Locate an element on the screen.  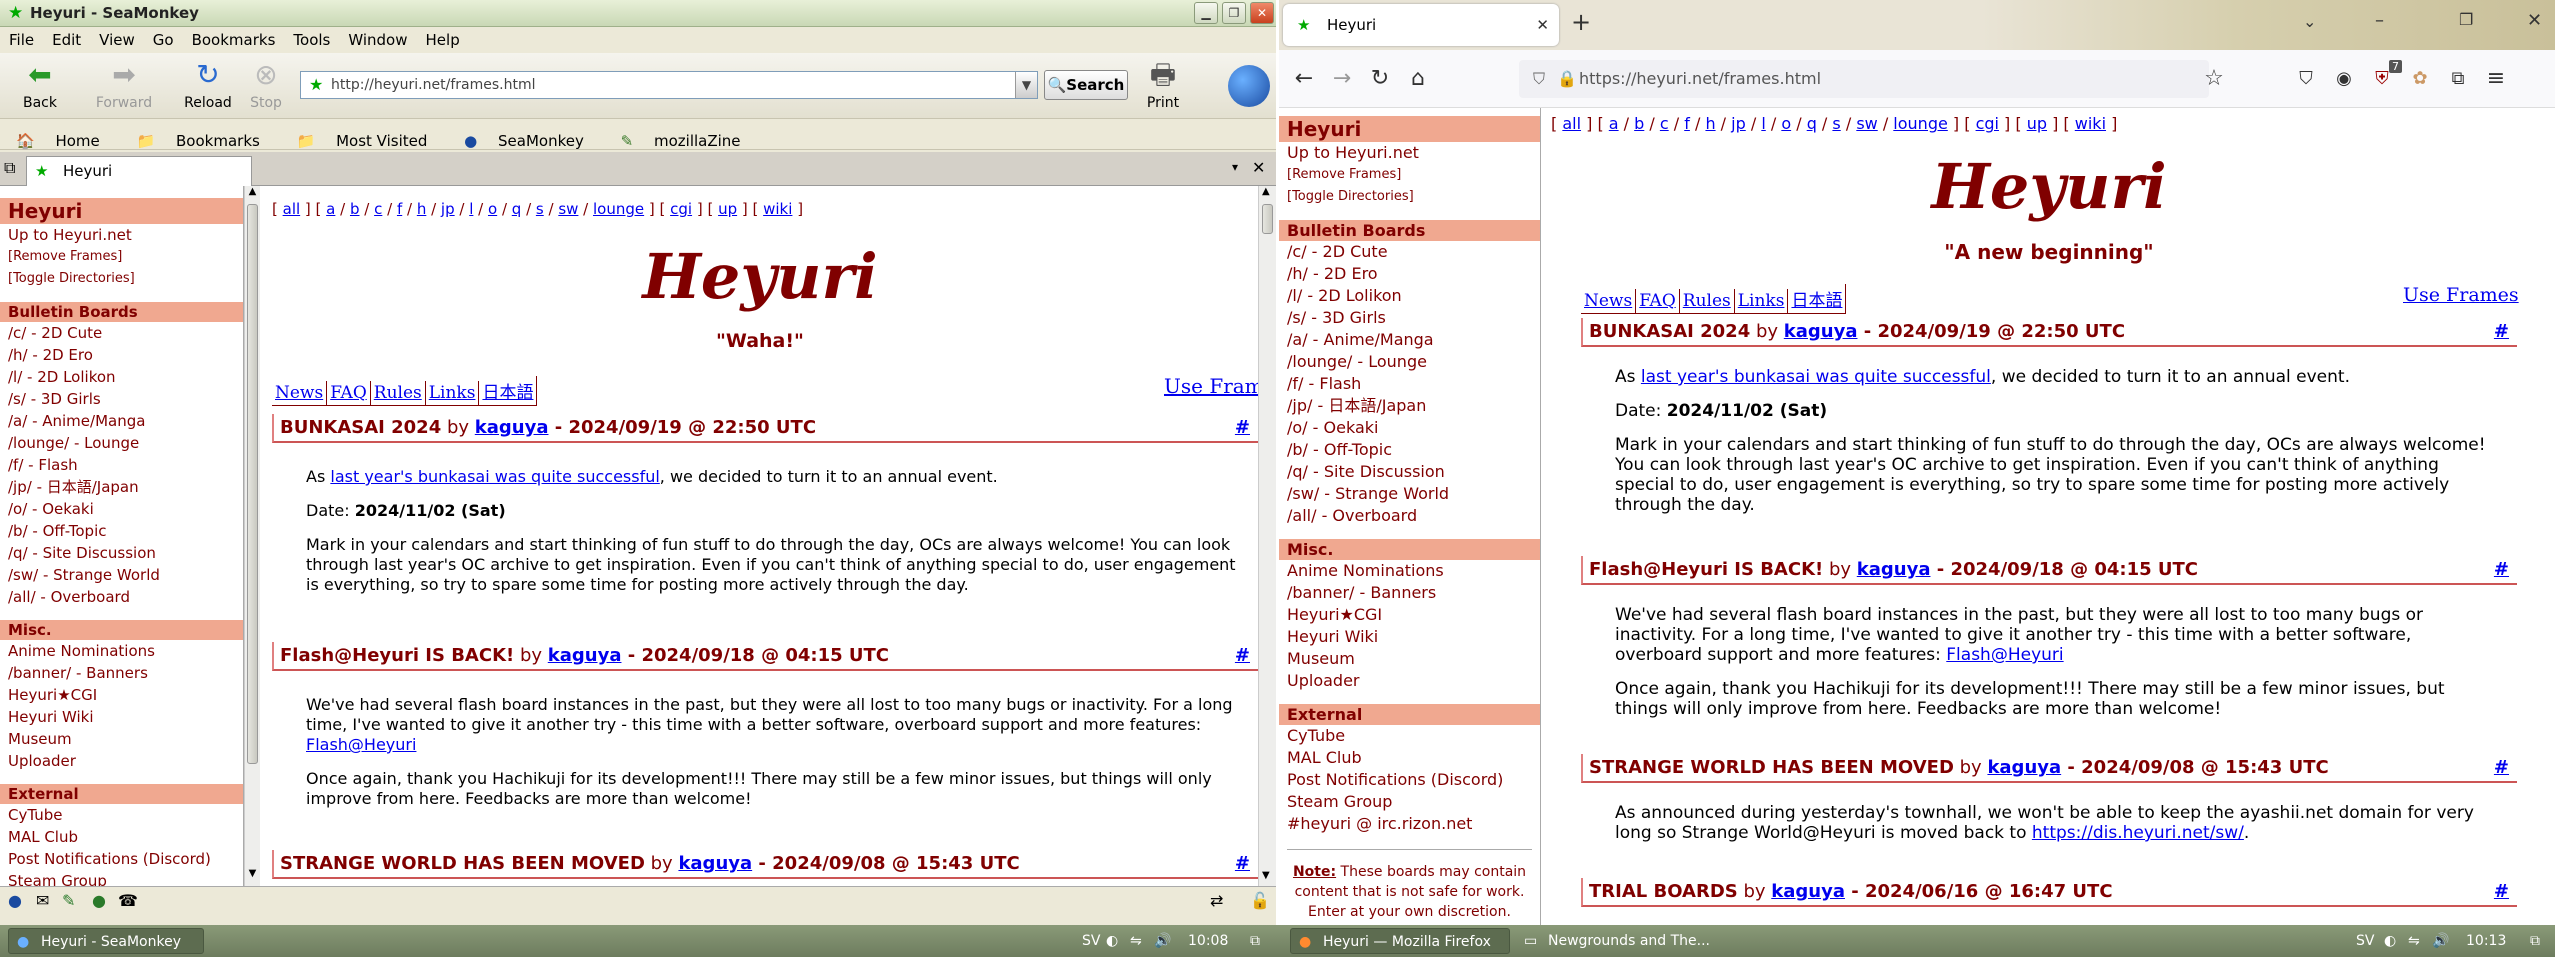
board-link: /q/ - Site Discussion is located at coordinates (121, 553).